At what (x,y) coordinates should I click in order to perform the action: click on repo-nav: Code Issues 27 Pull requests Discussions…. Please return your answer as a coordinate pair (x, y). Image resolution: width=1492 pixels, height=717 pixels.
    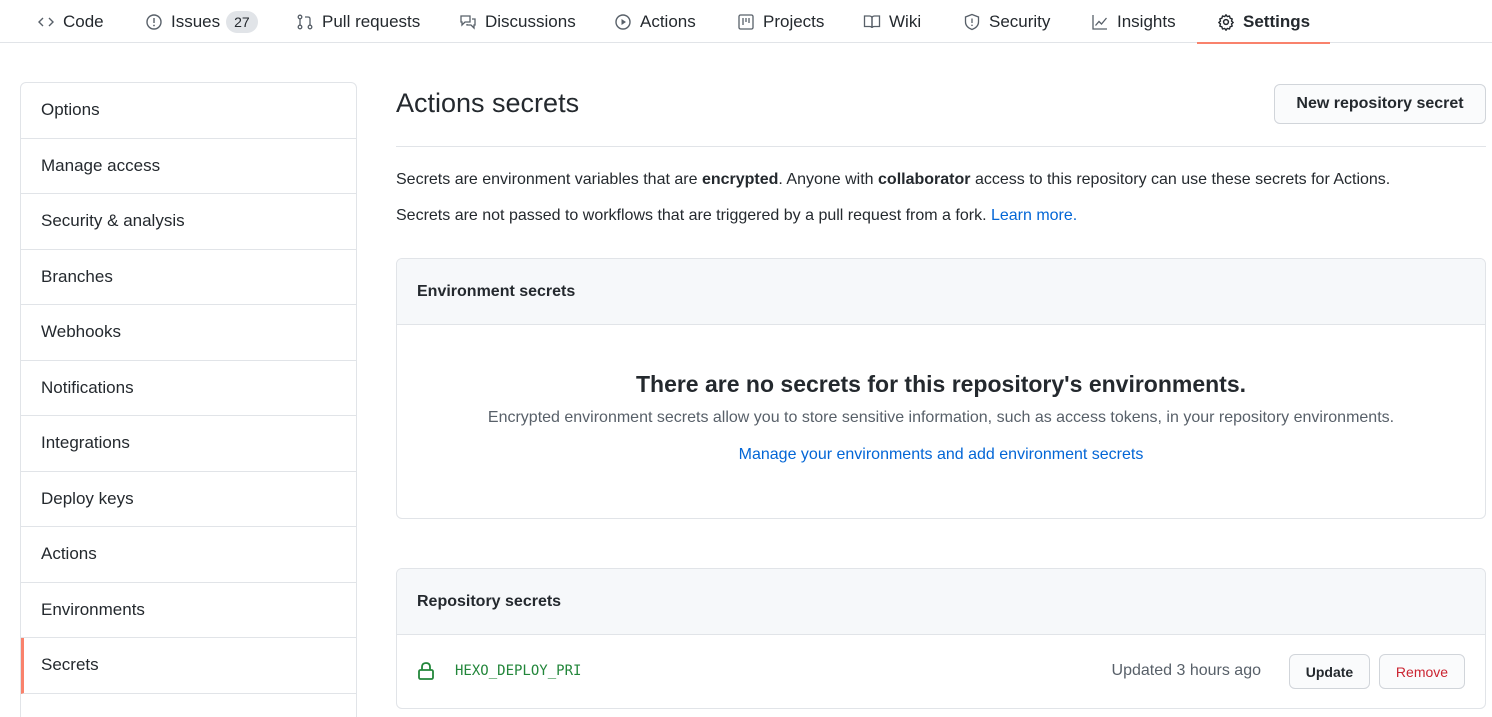
    Looking at the image, I should click on (746, 22).